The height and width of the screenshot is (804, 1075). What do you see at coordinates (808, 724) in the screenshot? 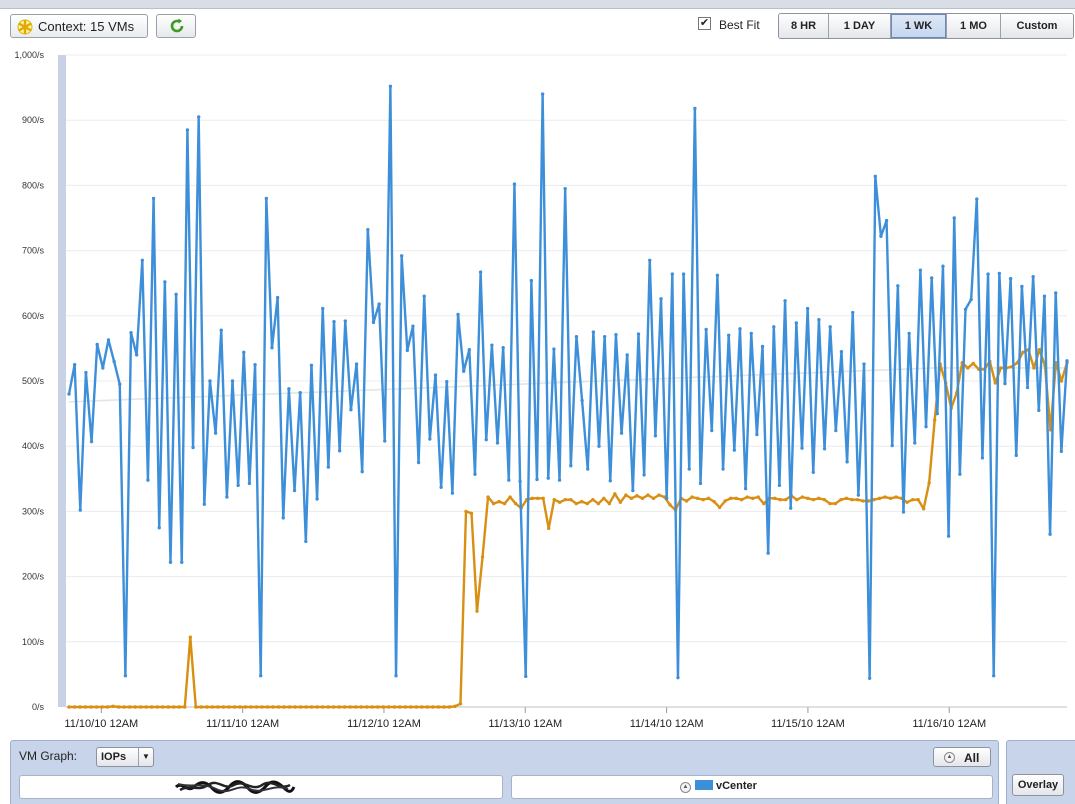
I see `x-tick-label: 11/15/10 12AM` at bounding box center [808, 724].